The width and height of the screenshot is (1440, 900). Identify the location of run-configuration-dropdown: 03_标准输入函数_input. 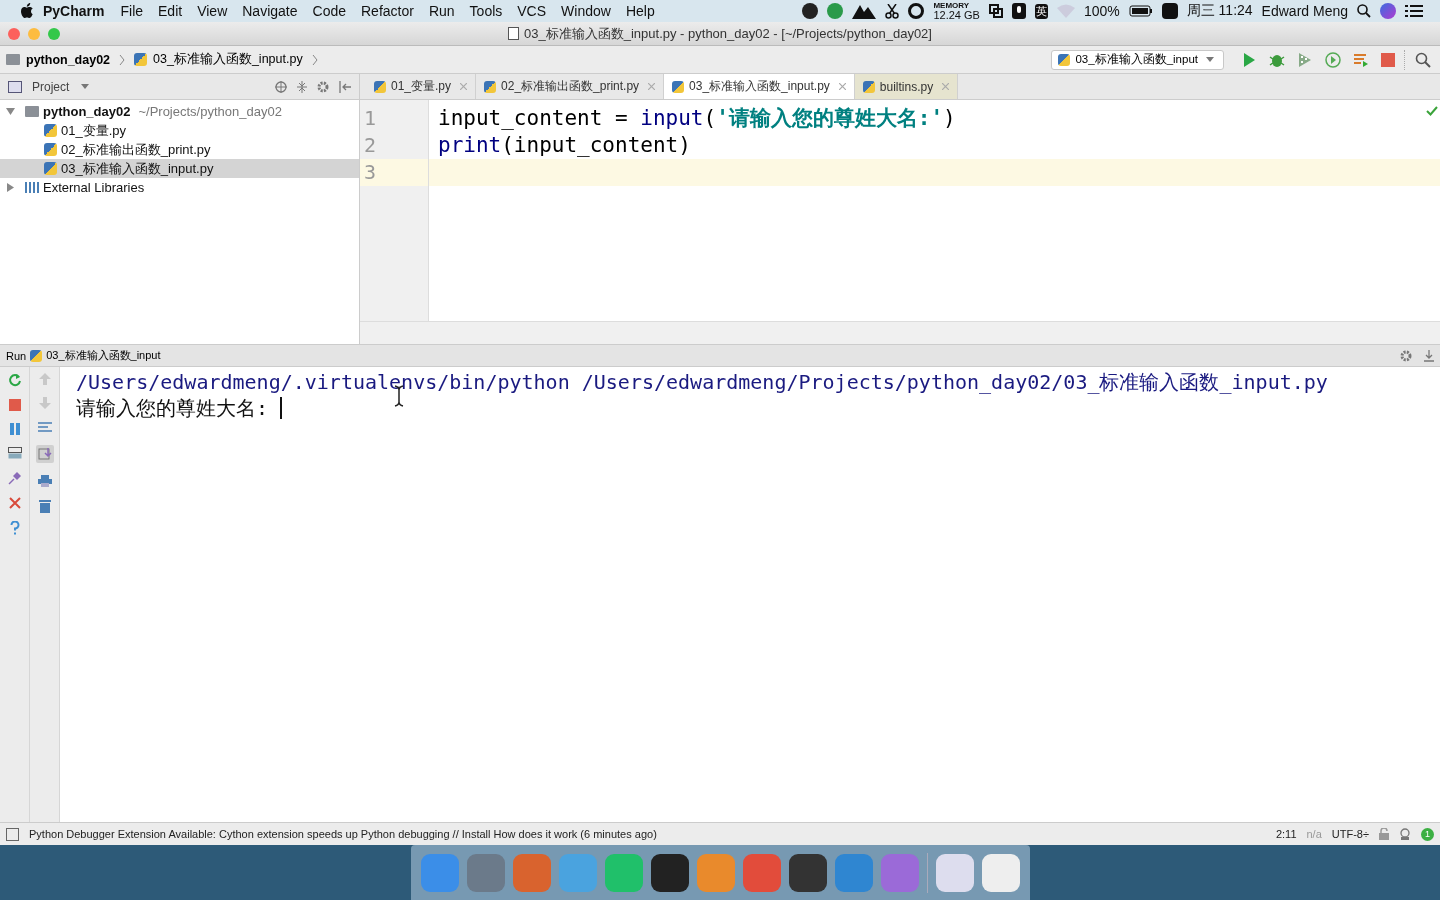
(1137, 59).